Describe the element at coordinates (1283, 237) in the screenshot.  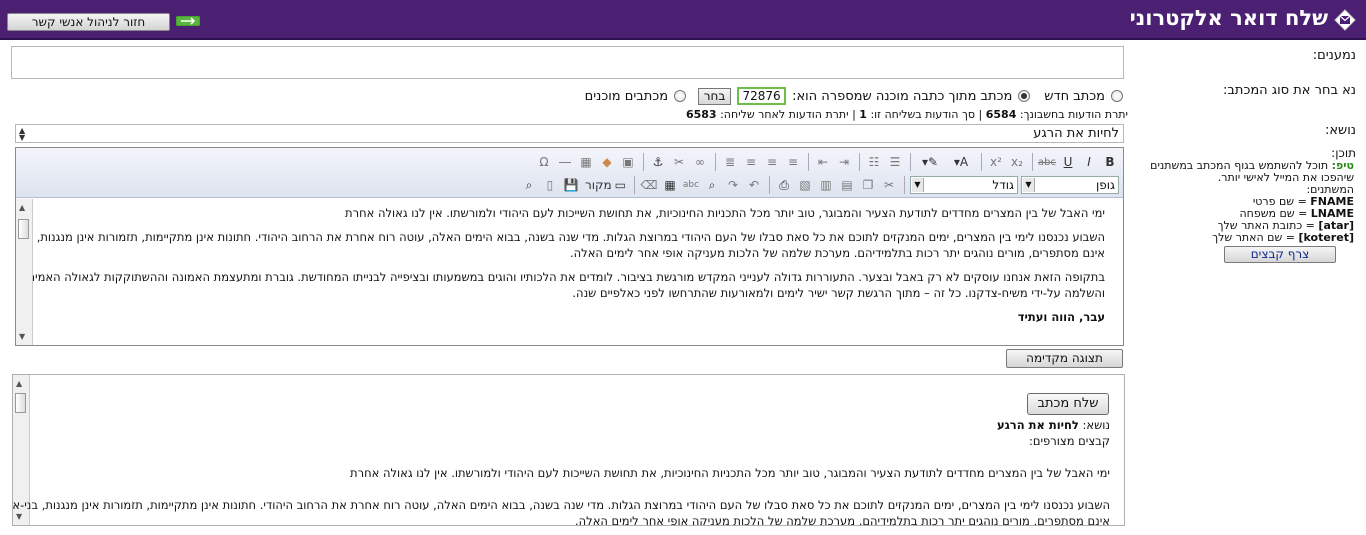
I see `var-koteret: [koteret] = שם האתר שלך` at that location.